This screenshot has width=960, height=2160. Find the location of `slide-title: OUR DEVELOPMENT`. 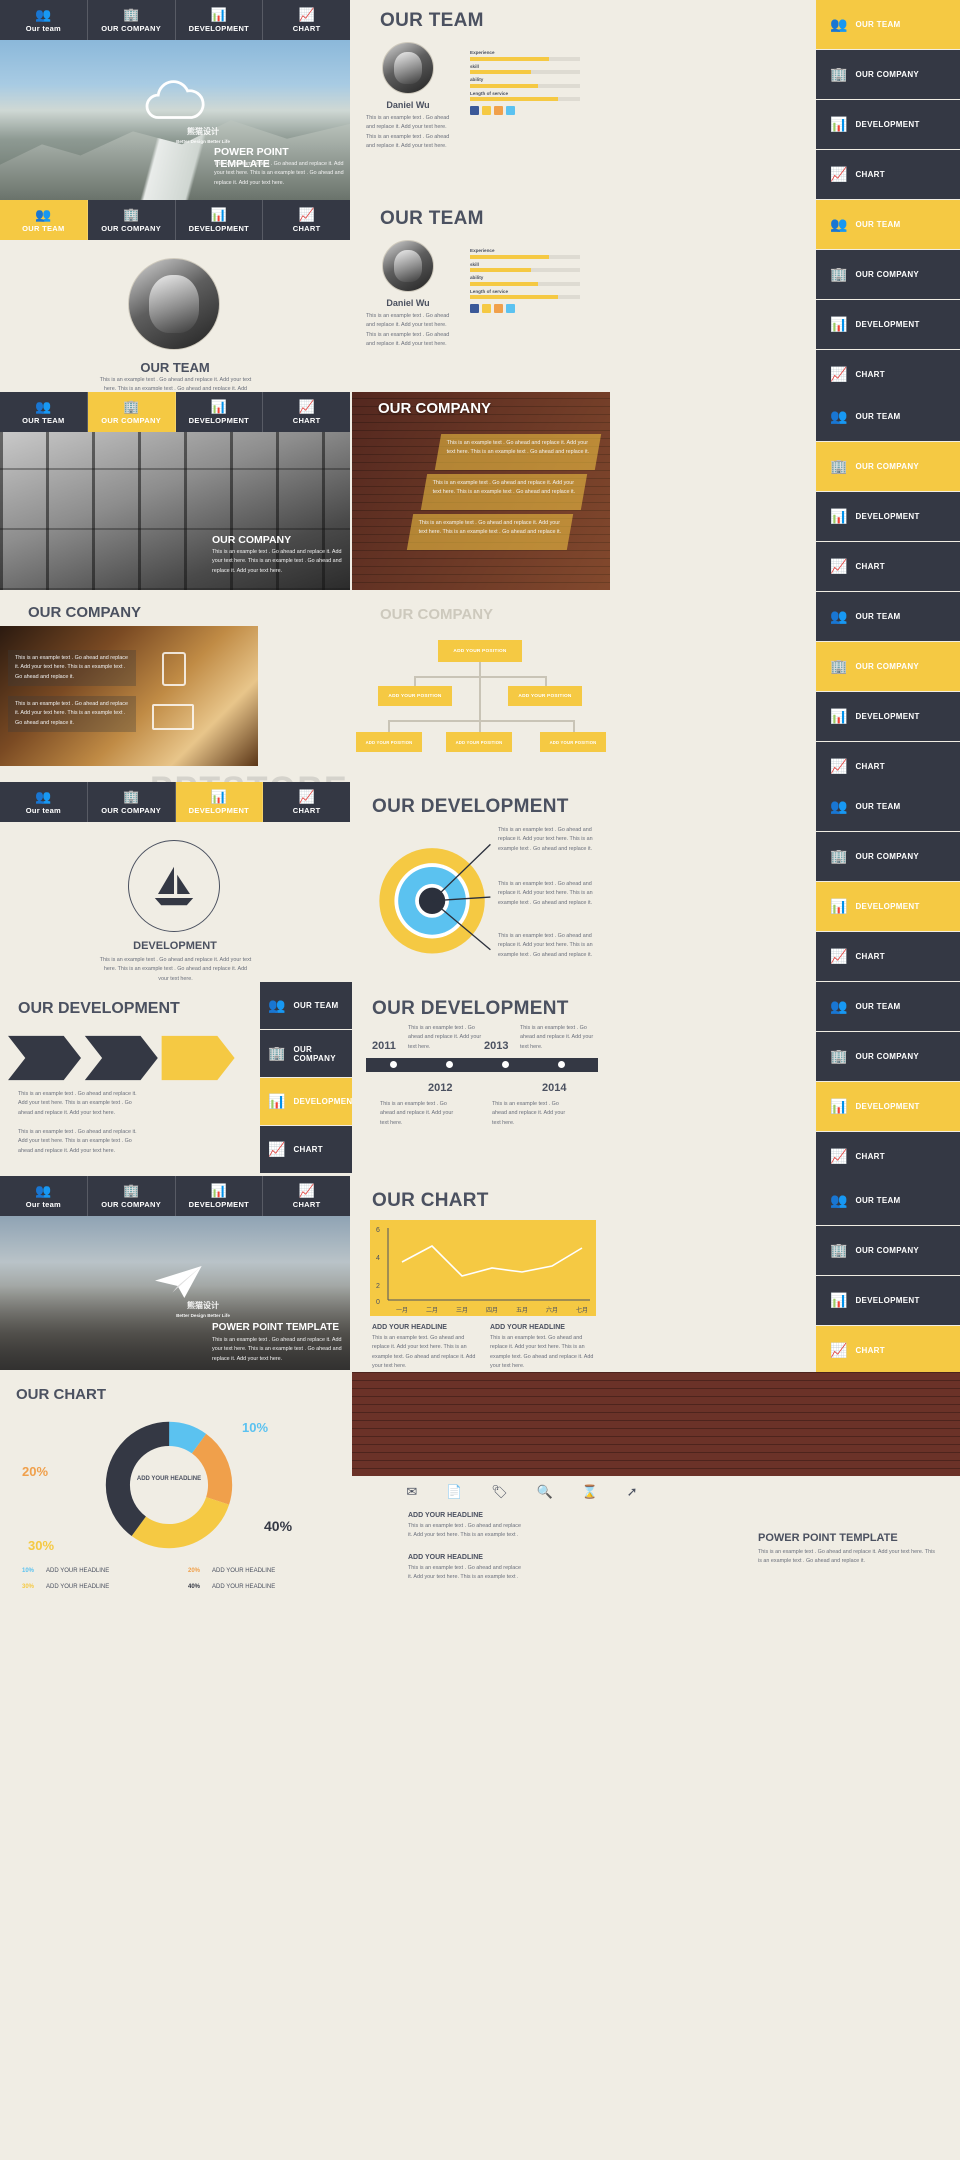

slide-title: OUR DEVELOPMENT is located at coordinates (470, 1008).